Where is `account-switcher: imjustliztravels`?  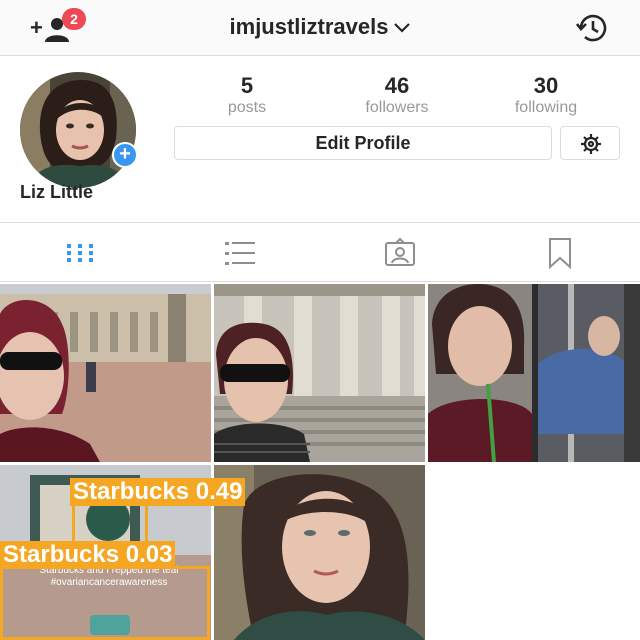
account-switcher: imjustliztravels is located at coordinates (320, 27).